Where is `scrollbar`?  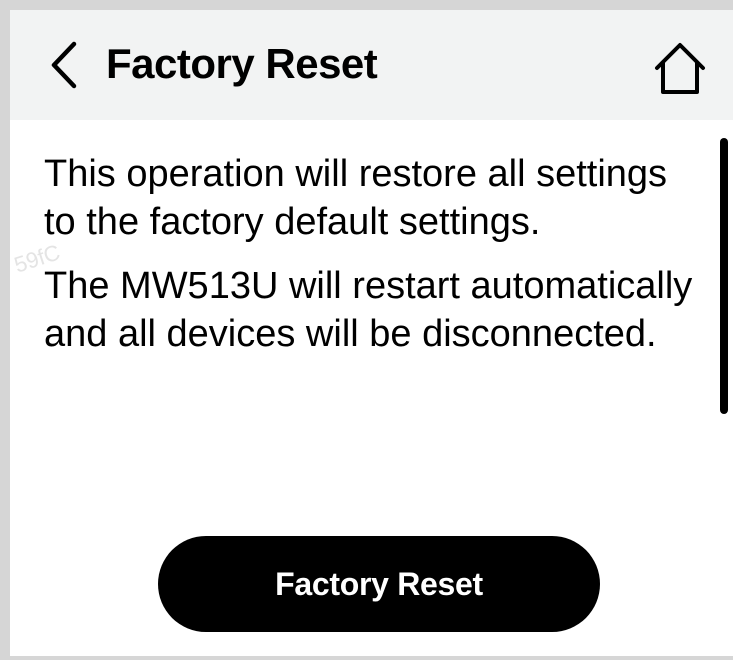 scrollbar is located at coordinates (724, 390).